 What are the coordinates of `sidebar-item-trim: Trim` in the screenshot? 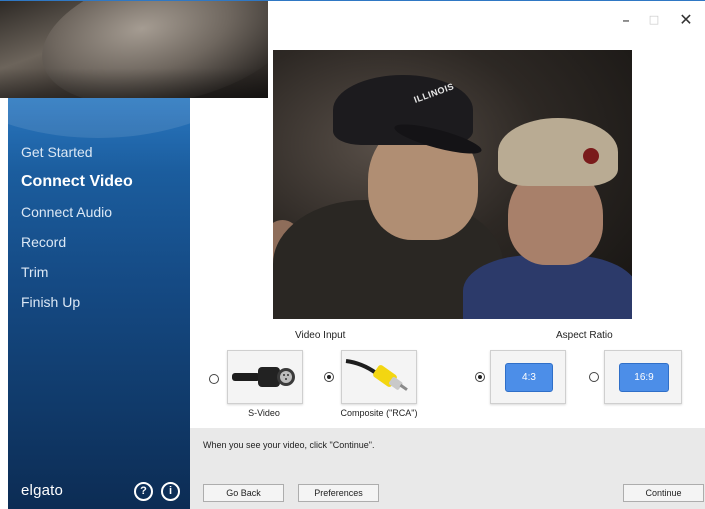 It's located at (77, 272).